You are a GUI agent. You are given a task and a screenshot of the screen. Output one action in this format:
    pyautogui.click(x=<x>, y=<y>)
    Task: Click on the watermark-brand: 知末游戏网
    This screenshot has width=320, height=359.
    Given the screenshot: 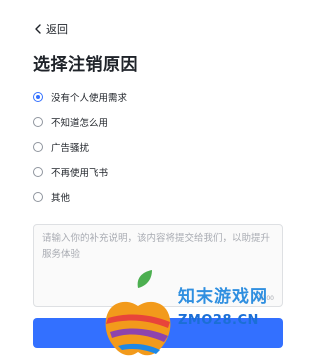 What is the action you would take?
    pyautogui.click(x=223, y=297)
    